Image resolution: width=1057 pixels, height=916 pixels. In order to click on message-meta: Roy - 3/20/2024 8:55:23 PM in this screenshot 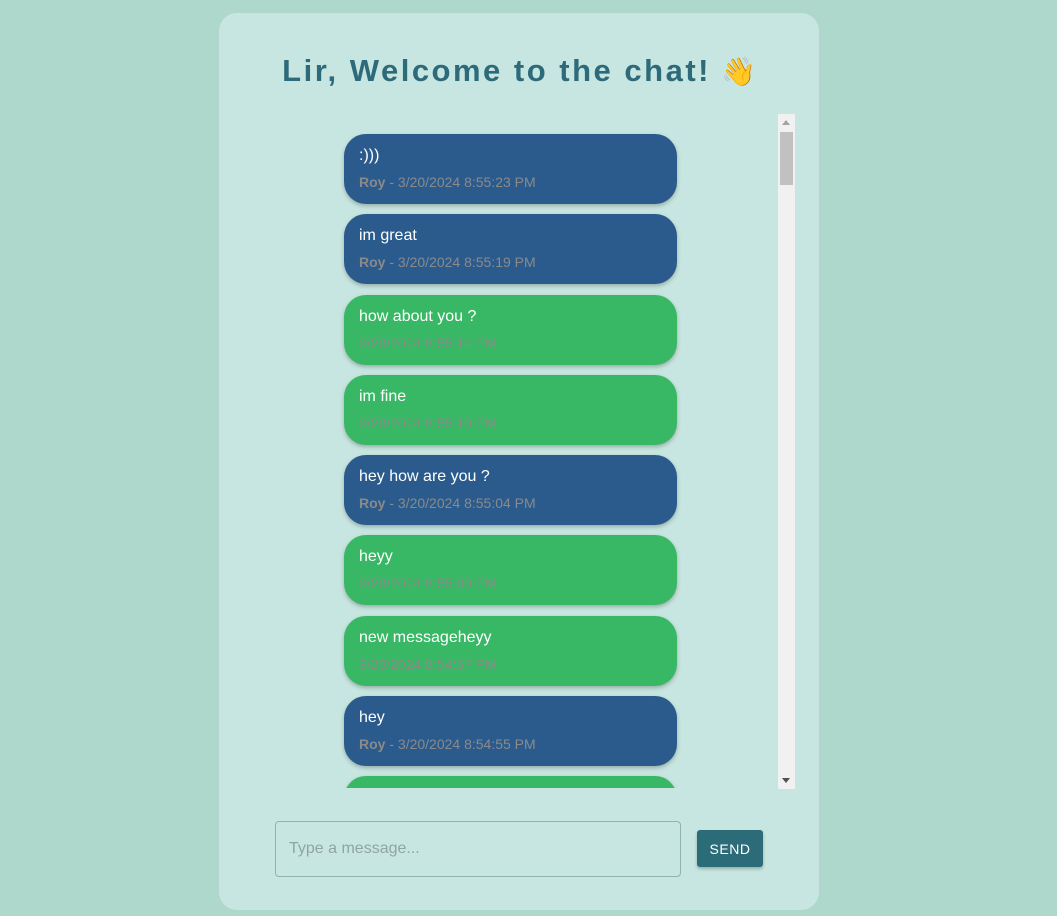, I will do `click(510, 182)`.